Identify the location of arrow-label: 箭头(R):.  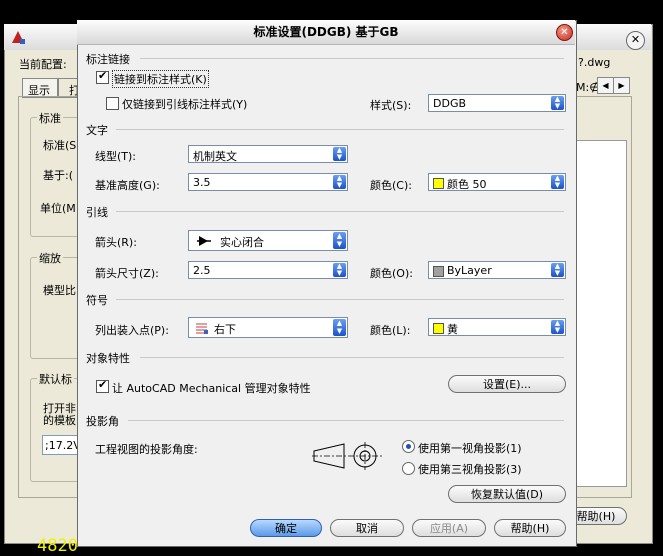
(116, 242).